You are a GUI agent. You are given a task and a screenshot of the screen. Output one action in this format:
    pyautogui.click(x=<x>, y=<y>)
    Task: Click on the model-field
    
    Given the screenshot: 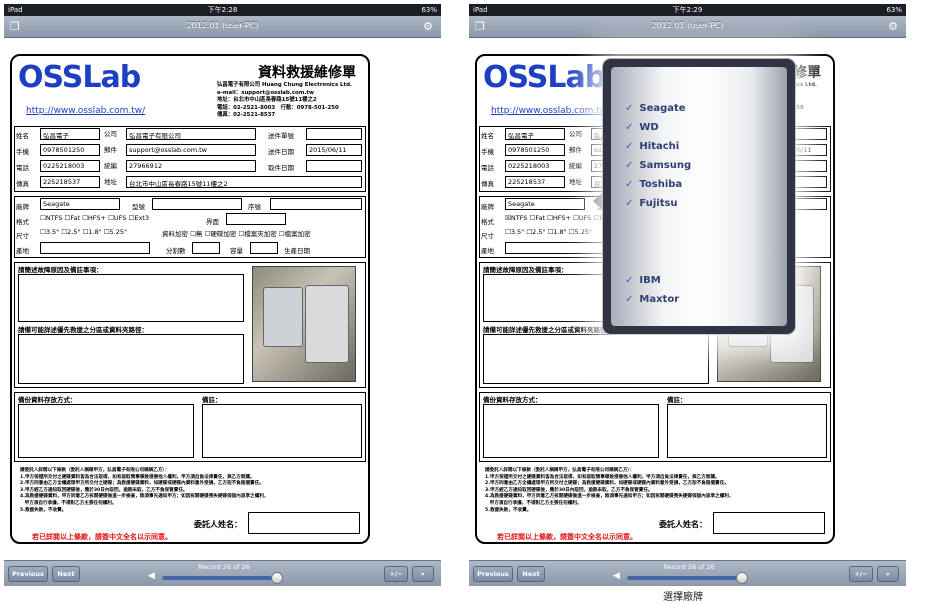 What is the action you would take?
    pyautogui.click(x=197, y=204)
    